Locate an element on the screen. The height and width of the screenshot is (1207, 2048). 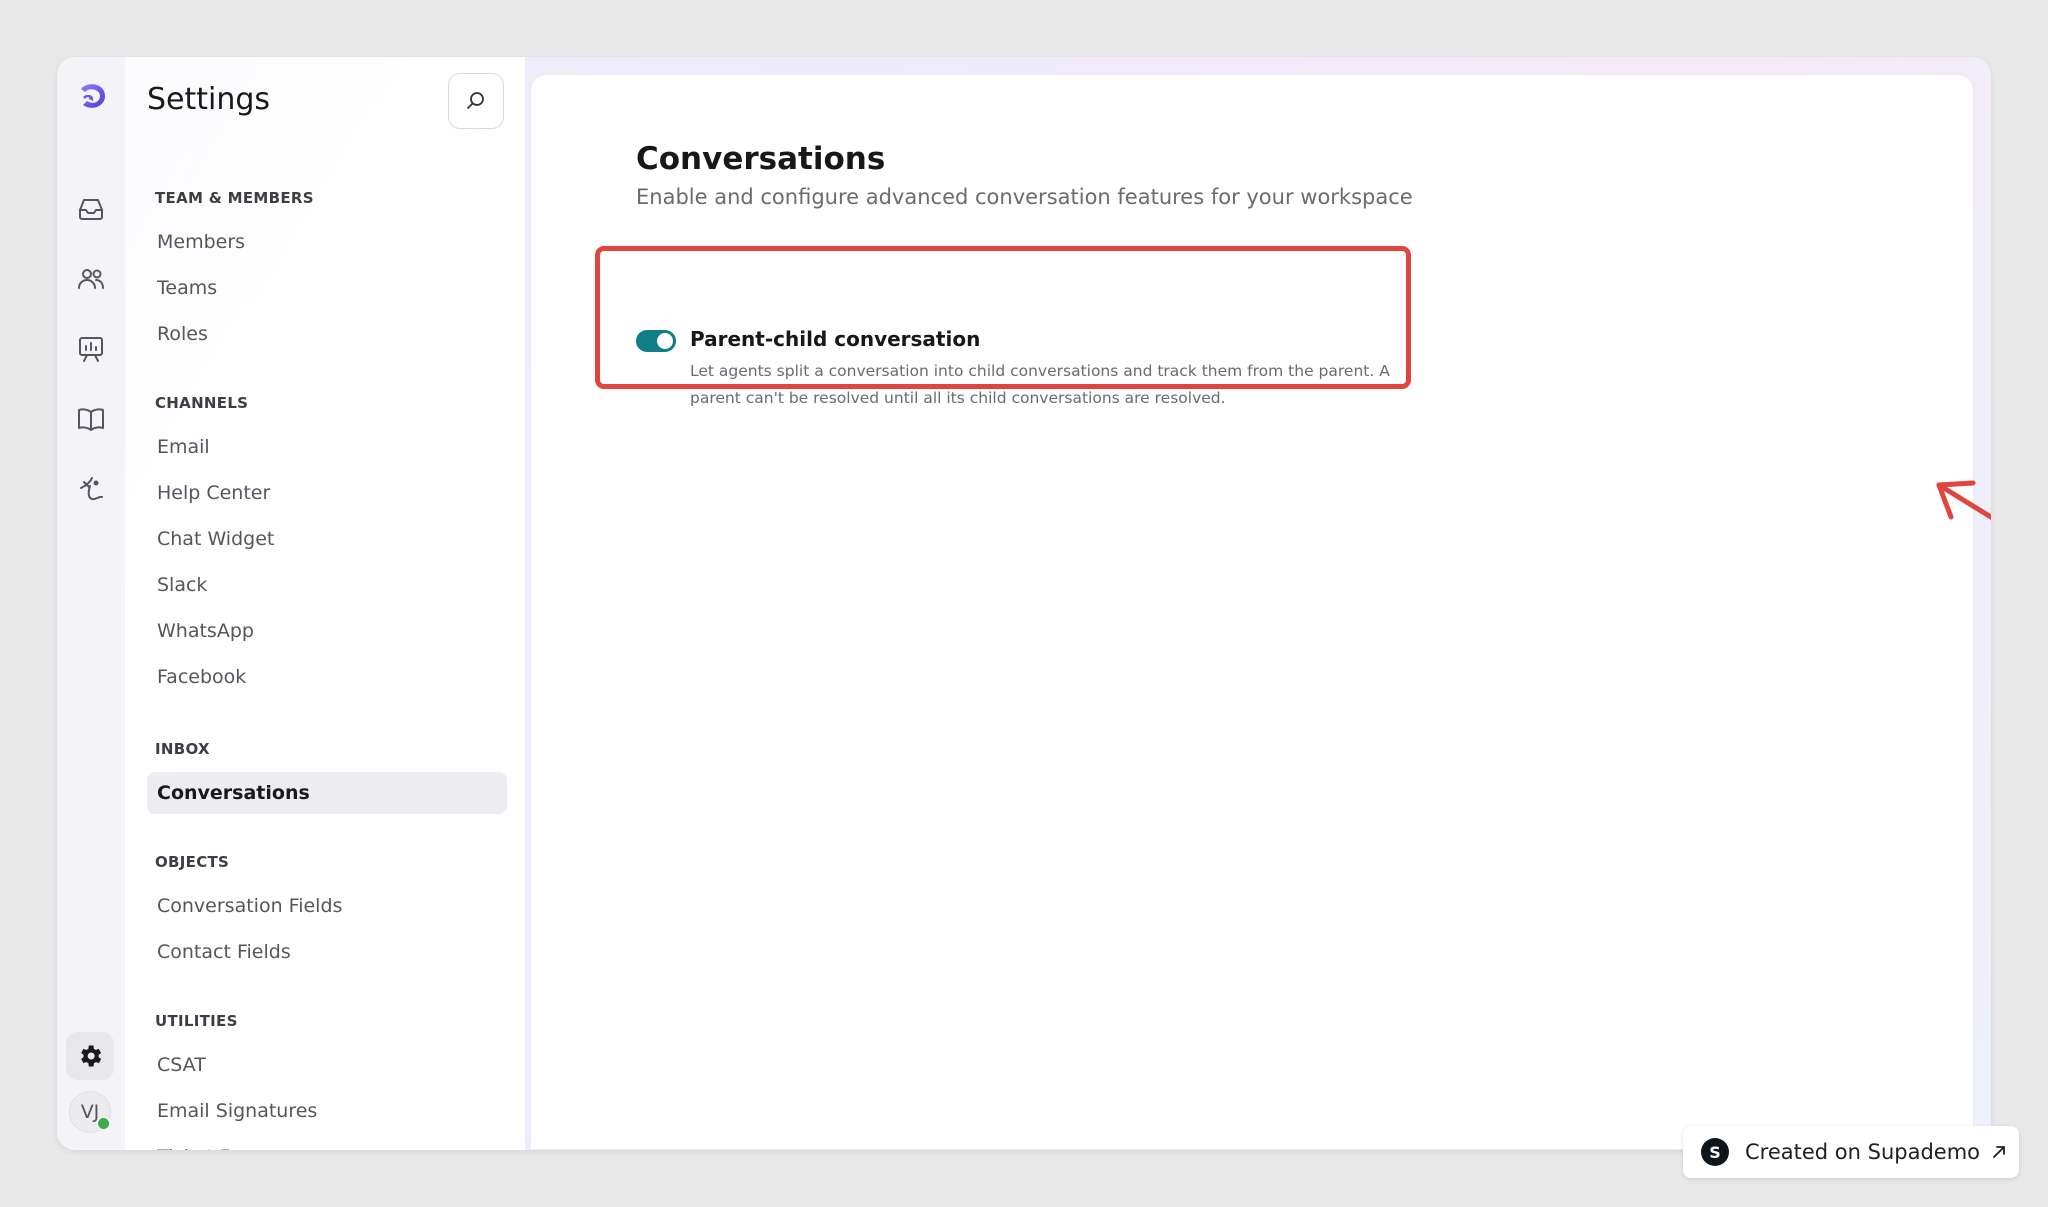
sidebar-item-chat-widget: Chat Widget is located at coordinates (327, 539).